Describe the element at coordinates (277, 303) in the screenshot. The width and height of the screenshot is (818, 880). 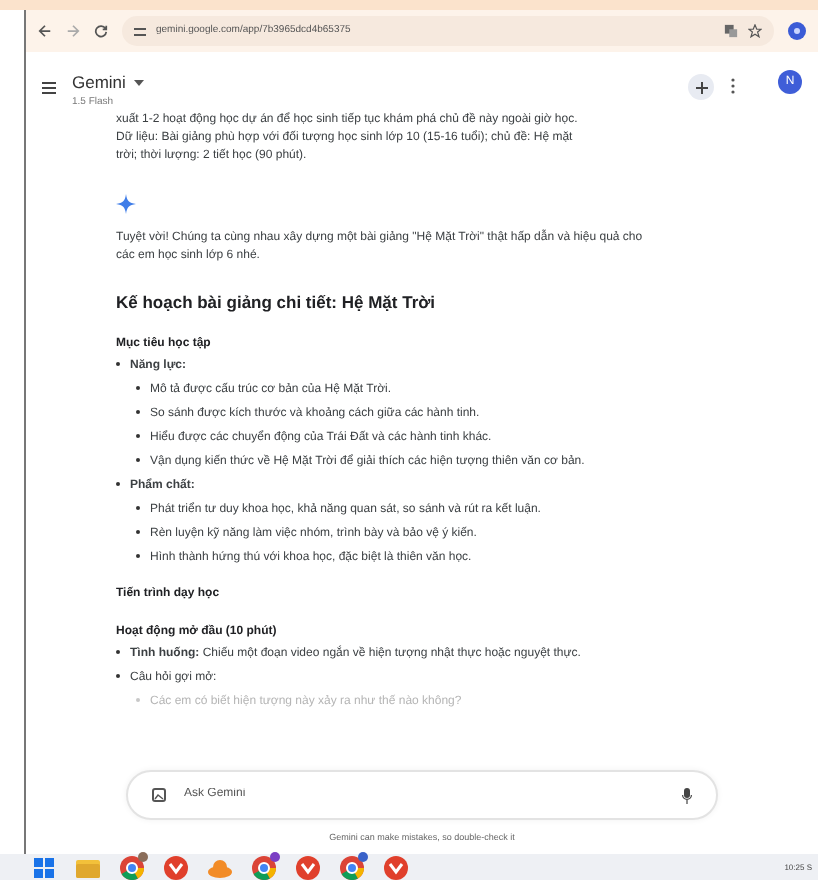
I see `section-heading: Kế hoạch bài giảng chi tiết: Hệ Mặt Trời` at that location.